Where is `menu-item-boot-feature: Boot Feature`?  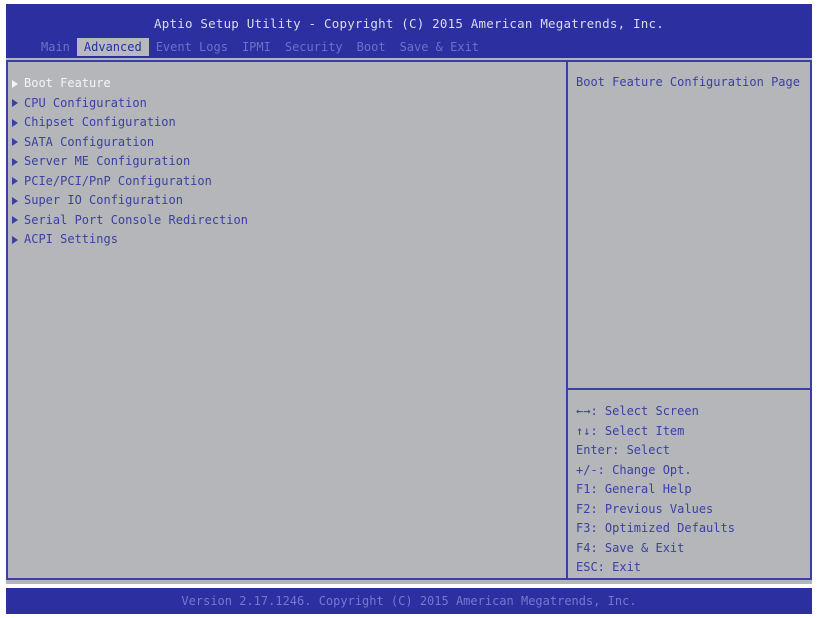
menu-item-boot-feature: Boot Feature is located at coordinates (130, 84).